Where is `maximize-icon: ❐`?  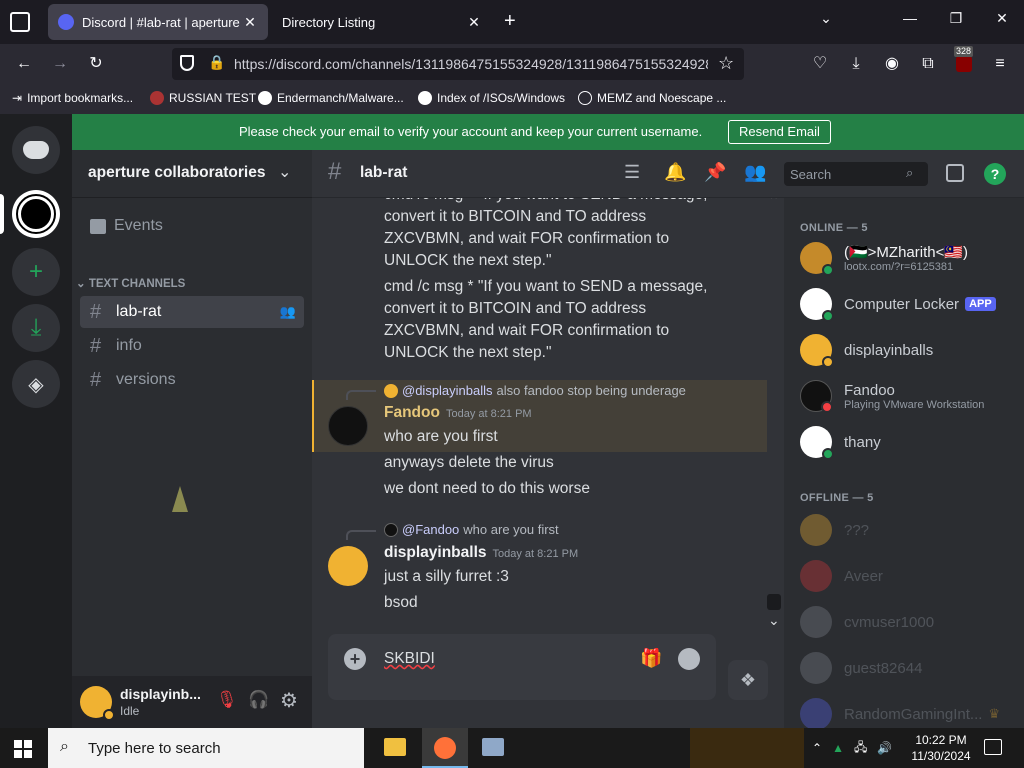
maximize-icon: ❐ is located at coordinates (956, 18).